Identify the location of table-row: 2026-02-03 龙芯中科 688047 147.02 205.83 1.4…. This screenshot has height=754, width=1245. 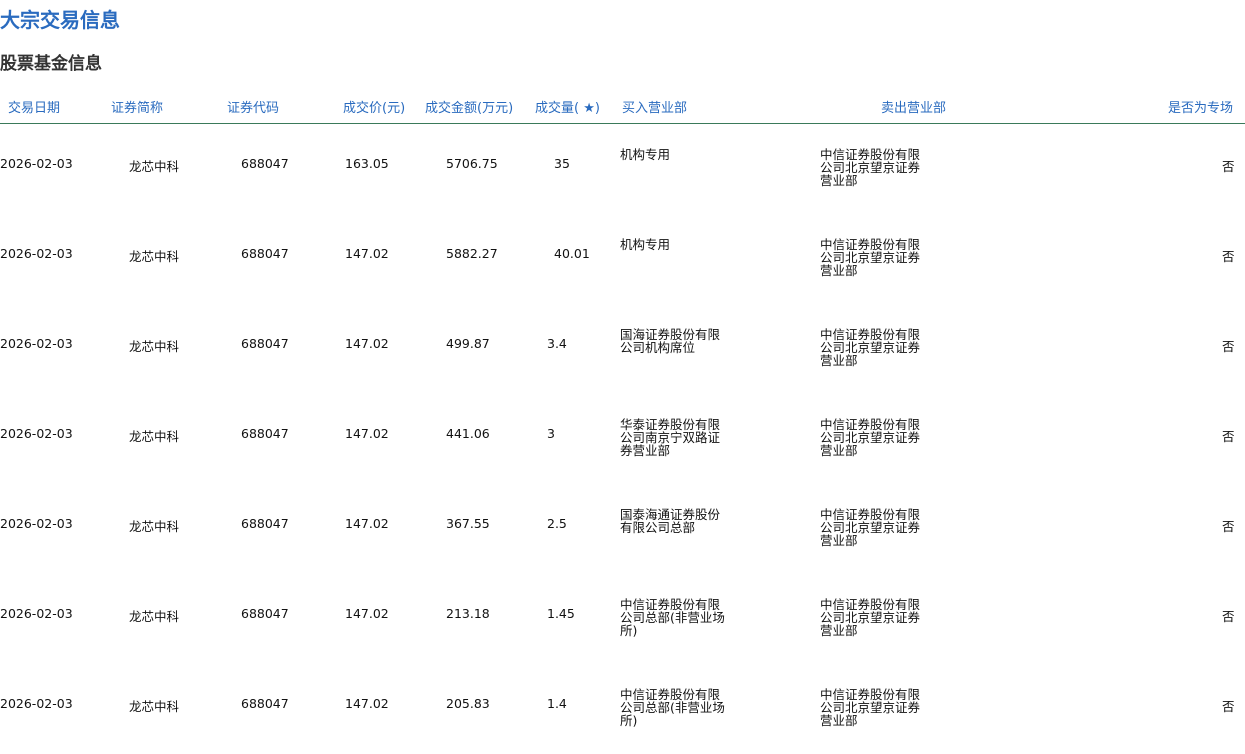
(622, 709).